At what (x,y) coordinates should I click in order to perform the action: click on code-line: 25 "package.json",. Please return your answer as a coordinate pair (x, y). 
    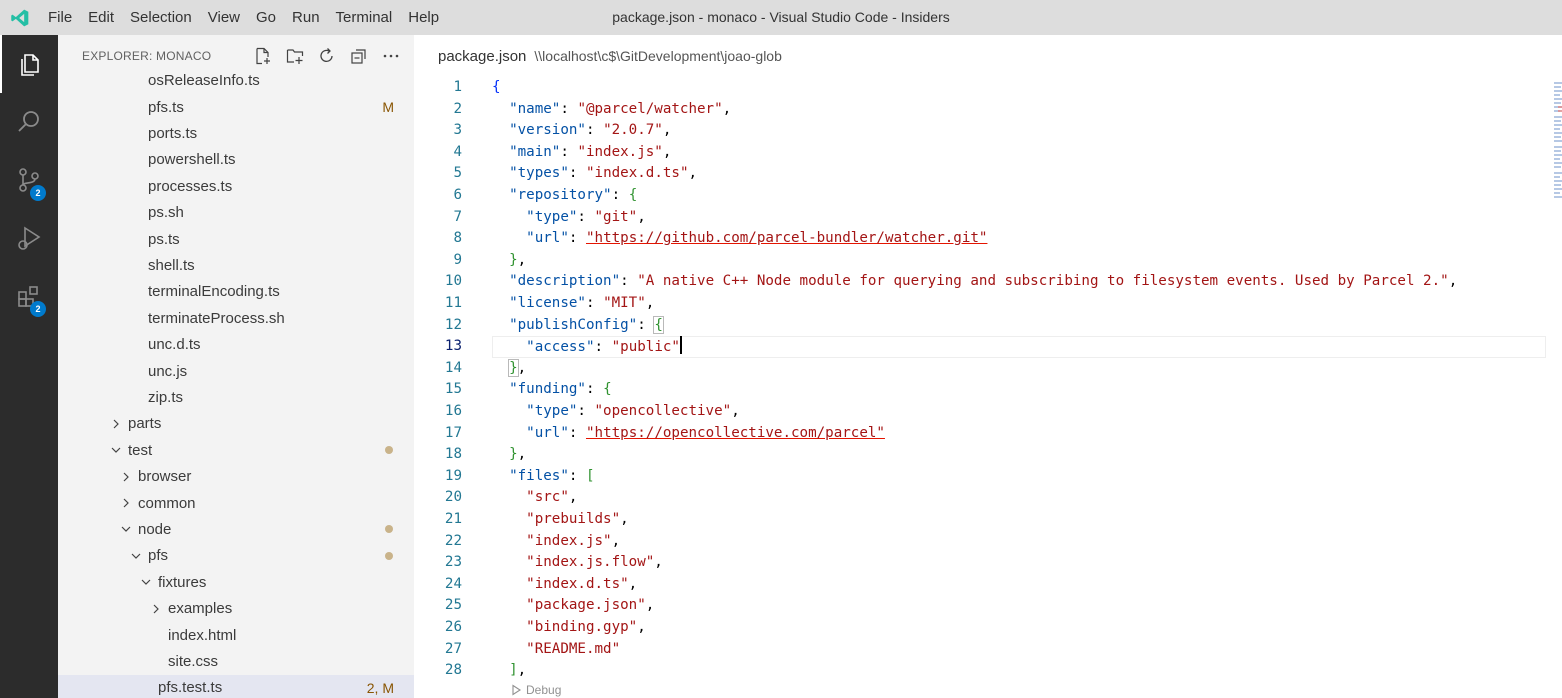
    Looking at the image, I should click on (988, 606).